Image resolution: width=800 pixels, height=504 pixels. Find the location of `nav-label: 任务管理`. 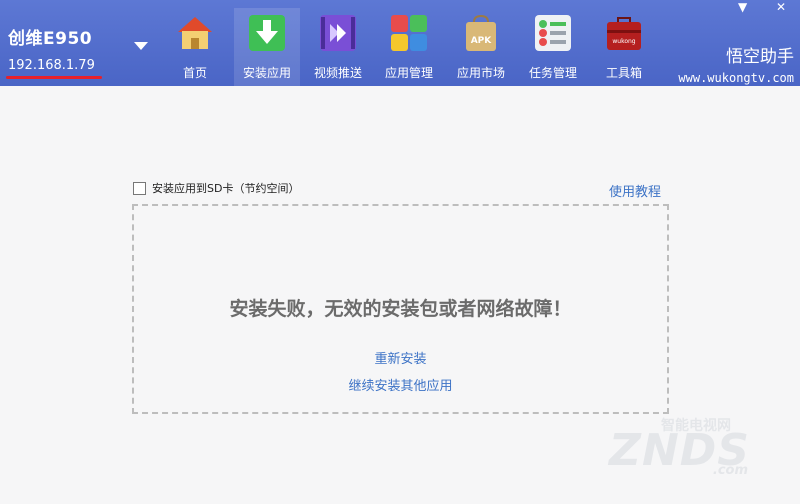

nav-label: 任务管理 is located at coordinates (552, 73).